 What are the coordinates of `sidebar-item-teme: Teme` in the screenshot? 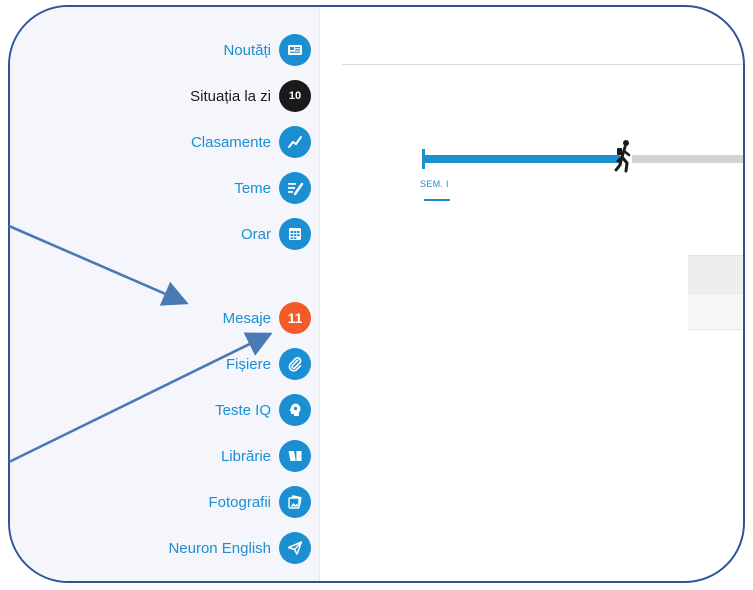 It's located at (272, 188).